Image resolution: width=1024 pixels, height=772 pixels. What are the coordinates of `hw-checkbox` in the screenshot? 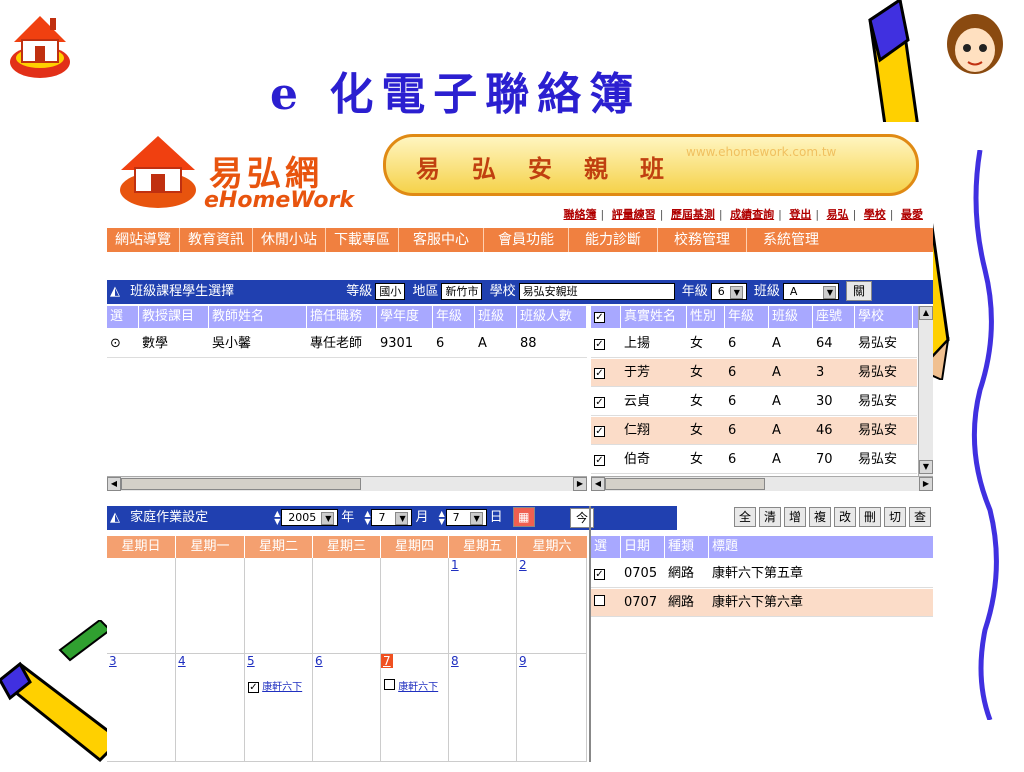 It's located at (389, 684).